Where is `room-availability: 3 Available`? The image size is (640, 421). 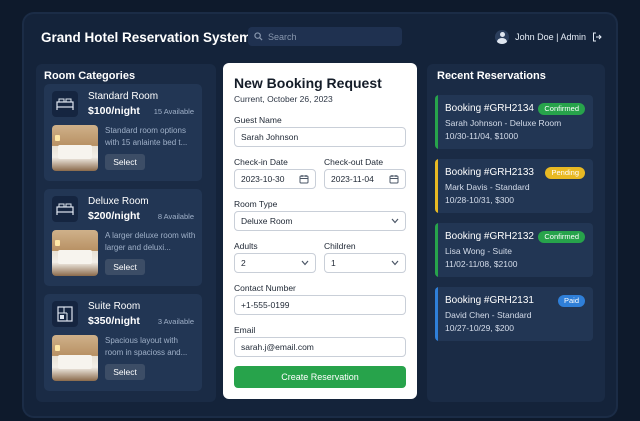
room-availability: 3 Available is located at coordinates (175, 321).